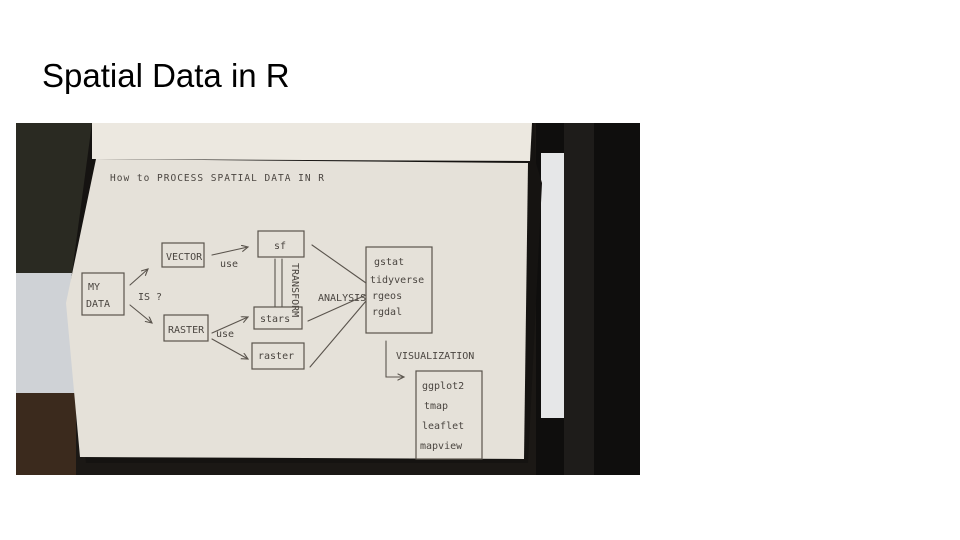  What do you see at coordinates (94, 287) in the screenshot?
I see `my-data-line1: MY` at bounding box center [94, 287].